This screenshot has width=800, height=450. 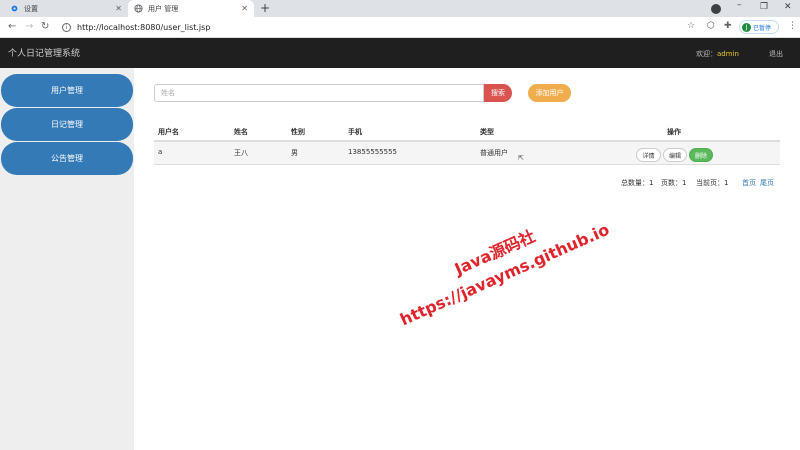 What do you see at coordinates (691, 26) in the screenshot?
I see `bookmark-star-icon: ☆` at bounding box center [691, 26].